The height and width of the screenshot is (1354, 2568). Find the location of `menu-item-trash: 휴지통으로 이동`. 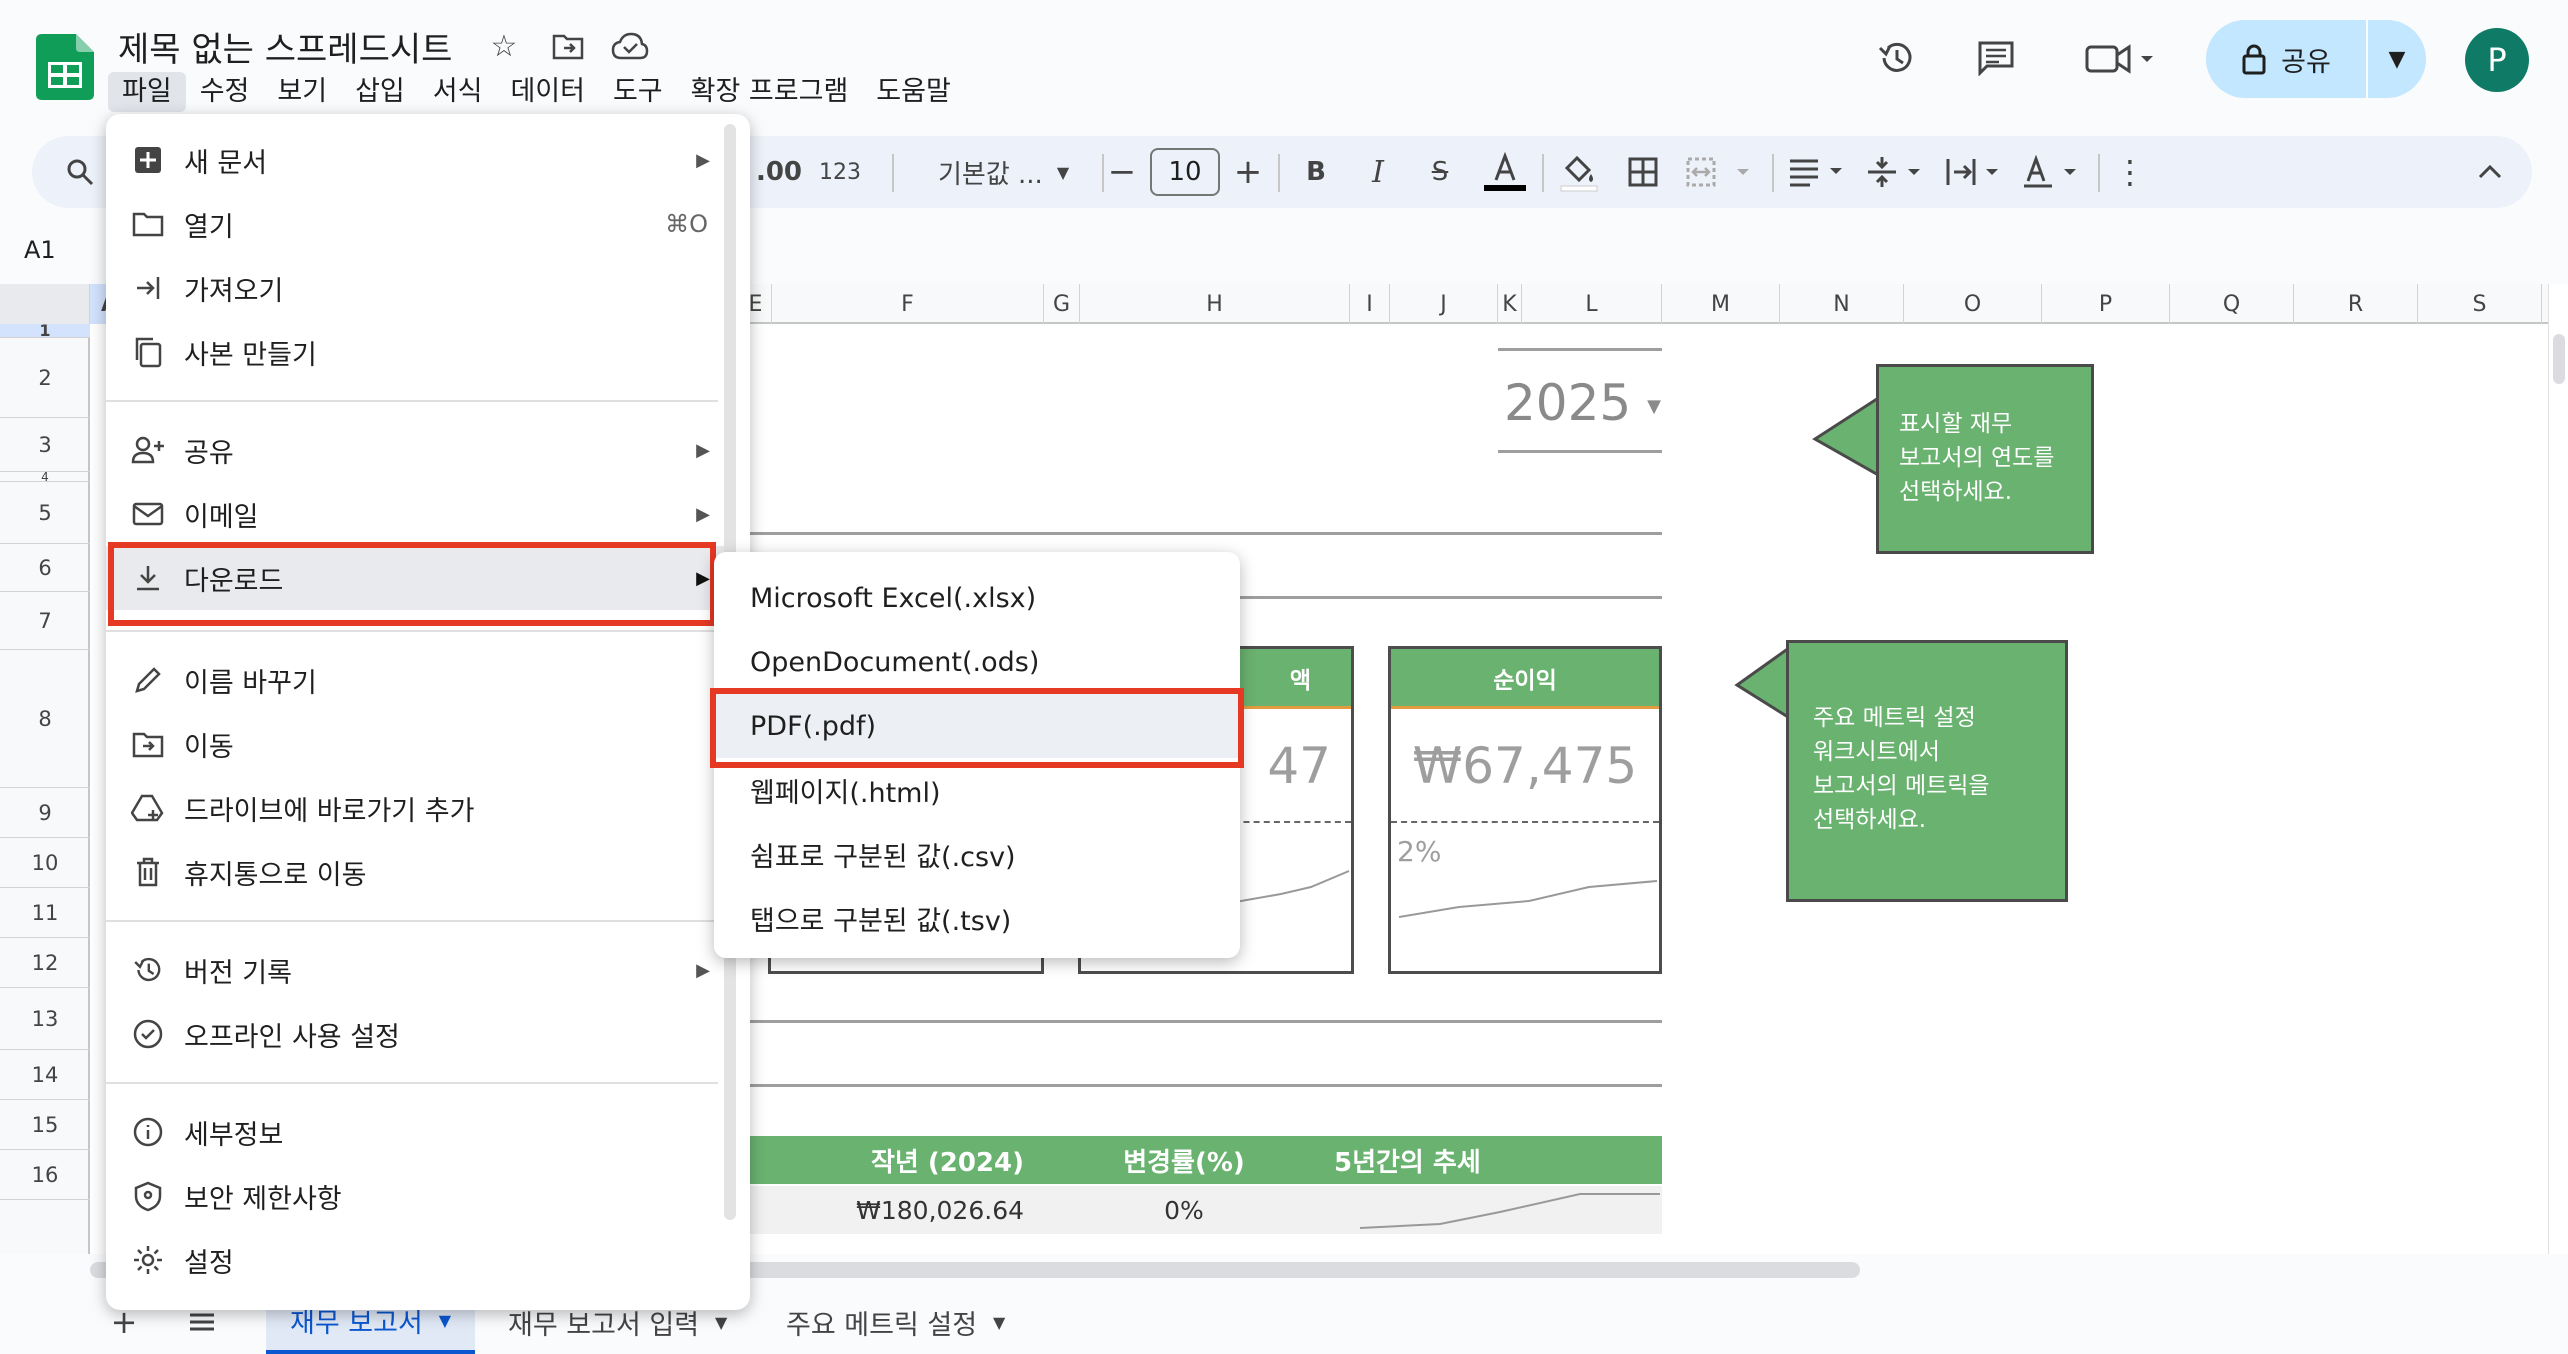

menu-item-trash: 휴지통으로 이동 is located at coordinates (421, 872).